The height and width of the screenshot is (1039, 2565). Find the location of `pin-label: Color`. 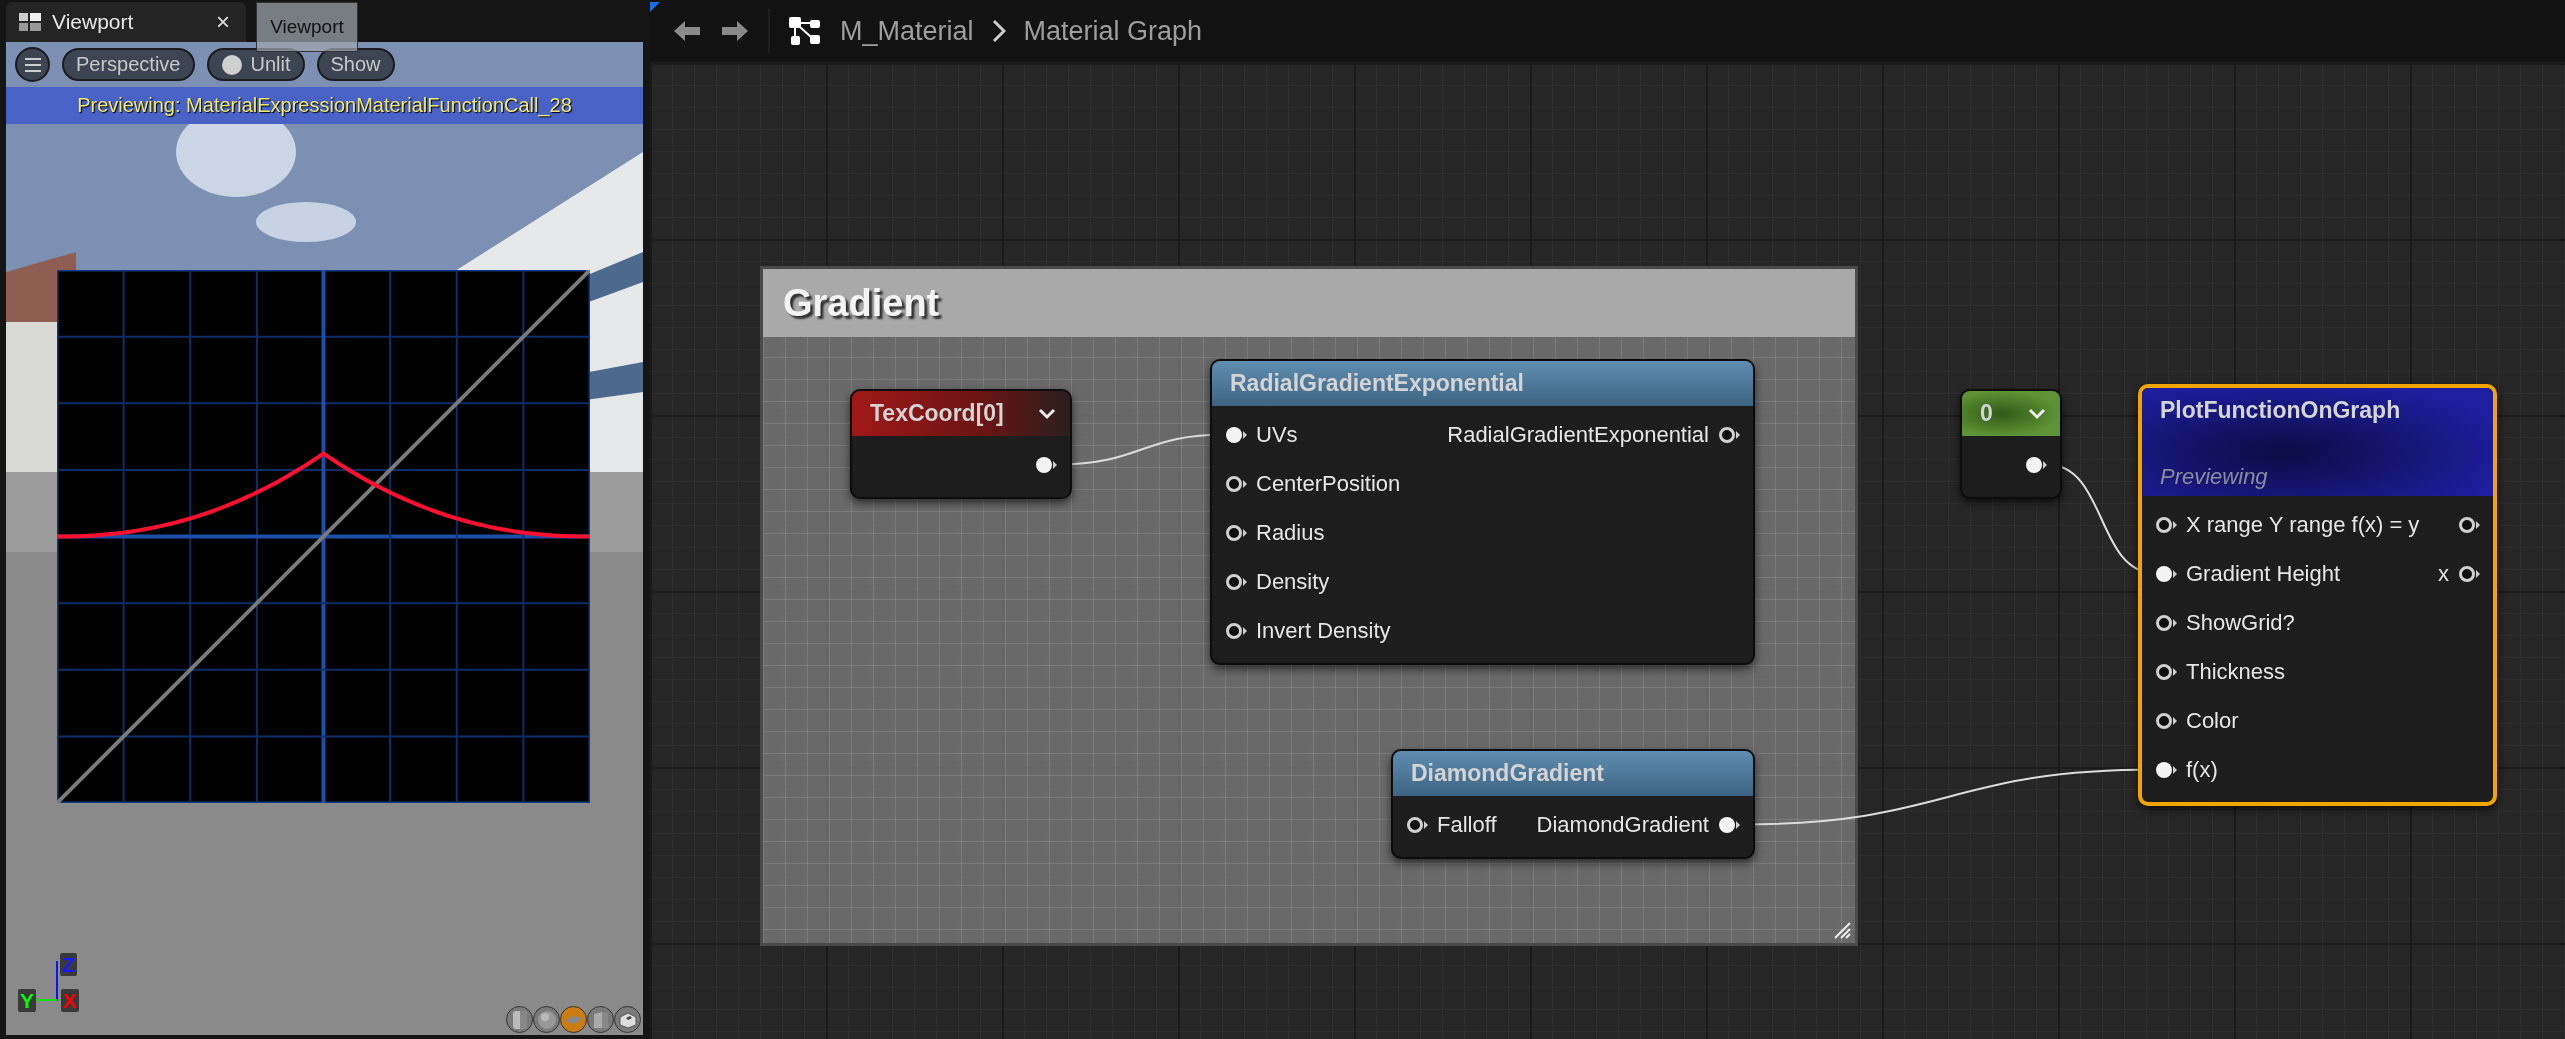

pin-label: Color is located at coordinates (2212, 720).